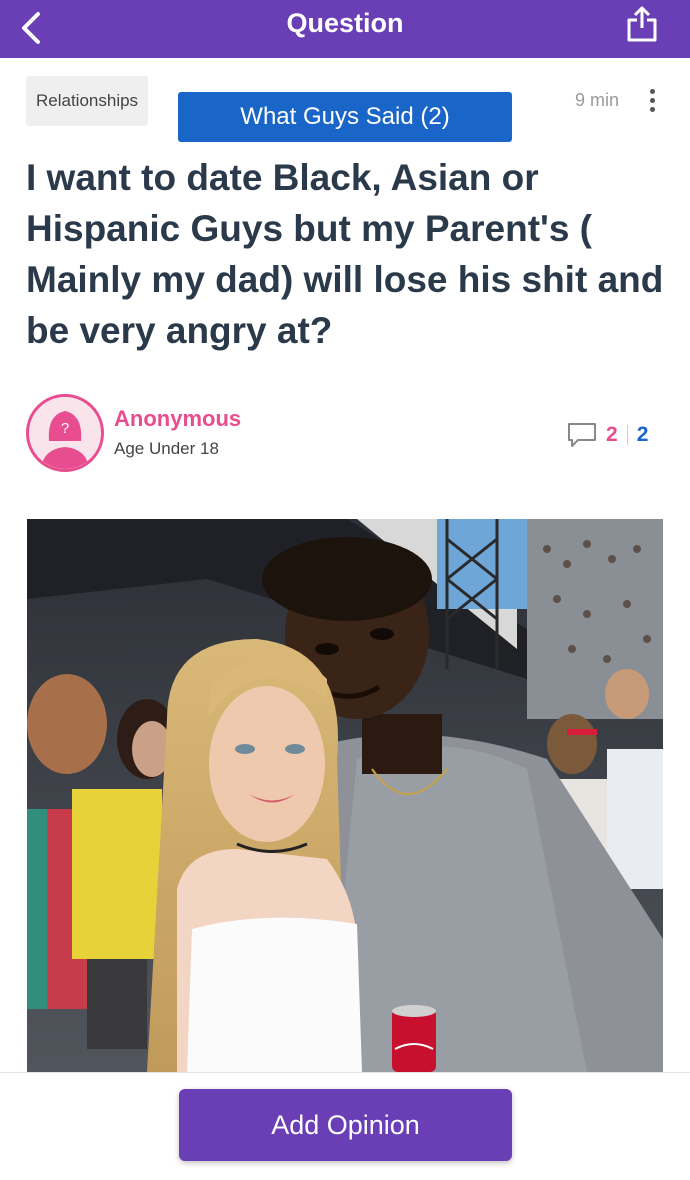 This screenshot has width=690, height=1180. I want to click on add-opinion-button: Add Opinion, so click(345, 1125).